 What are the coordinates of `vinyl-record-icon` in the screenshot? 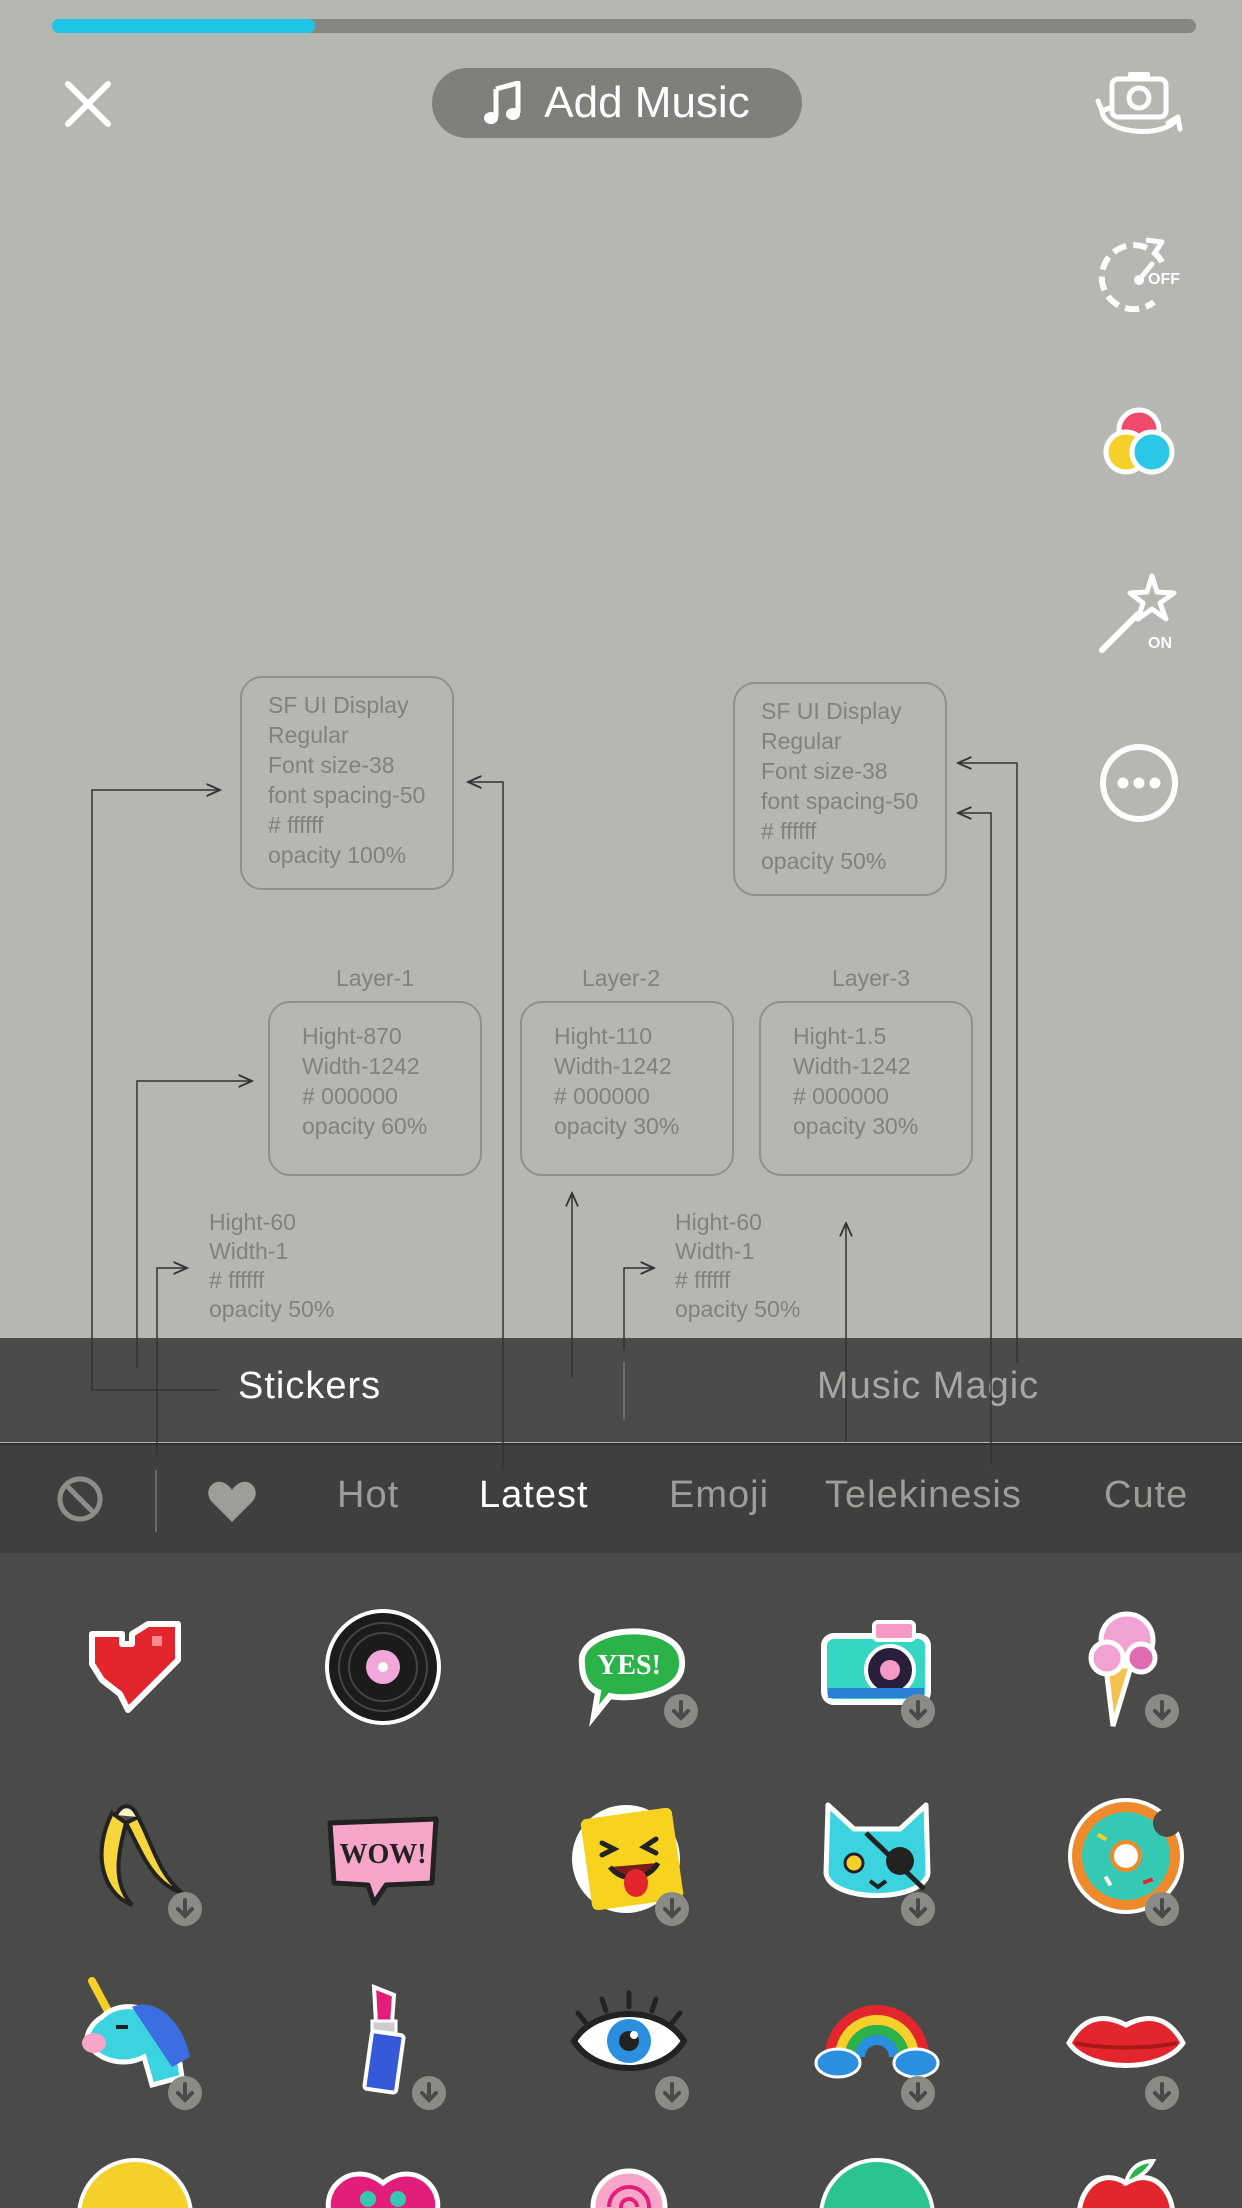 It's located at (383, 1667).